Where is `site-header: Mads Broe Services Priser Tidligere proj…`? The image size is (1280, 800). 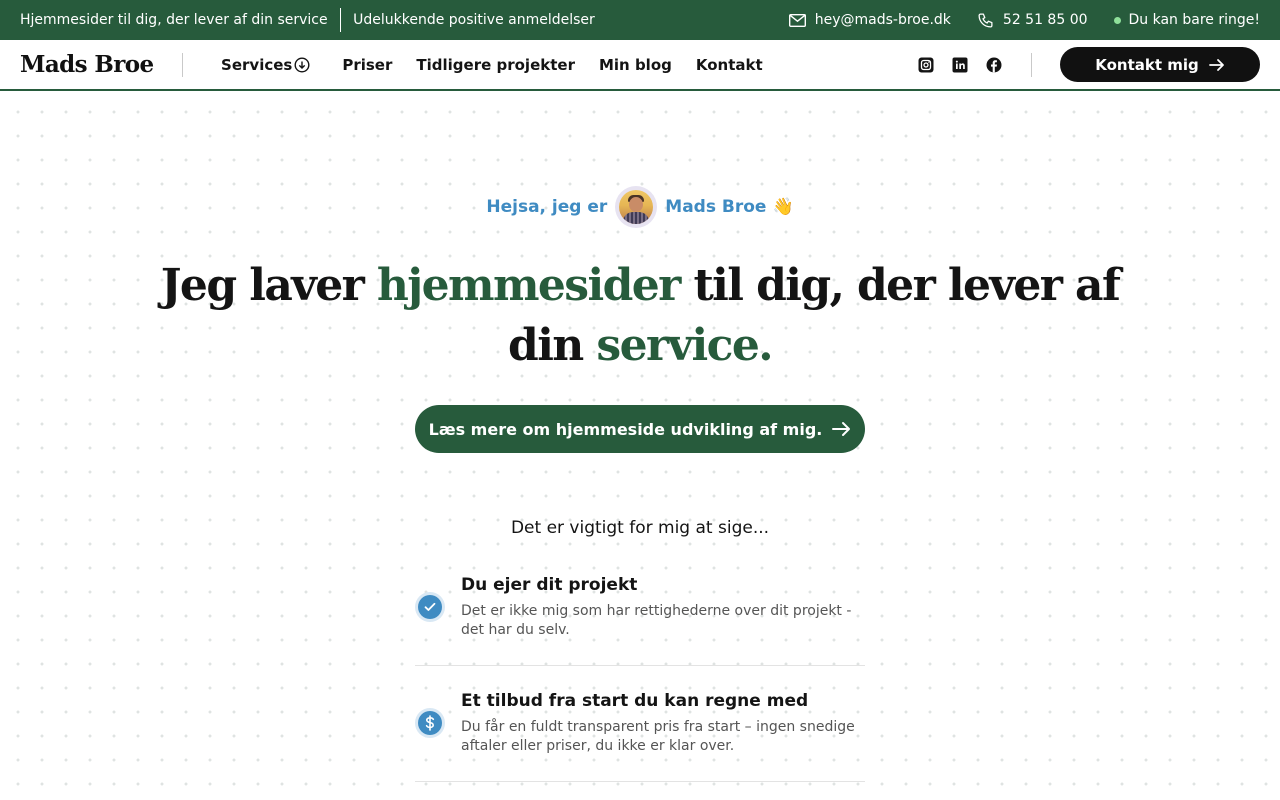
site-header: Mads Broe Services Priser Tidligere proj… is located at coordinates (640, 65).